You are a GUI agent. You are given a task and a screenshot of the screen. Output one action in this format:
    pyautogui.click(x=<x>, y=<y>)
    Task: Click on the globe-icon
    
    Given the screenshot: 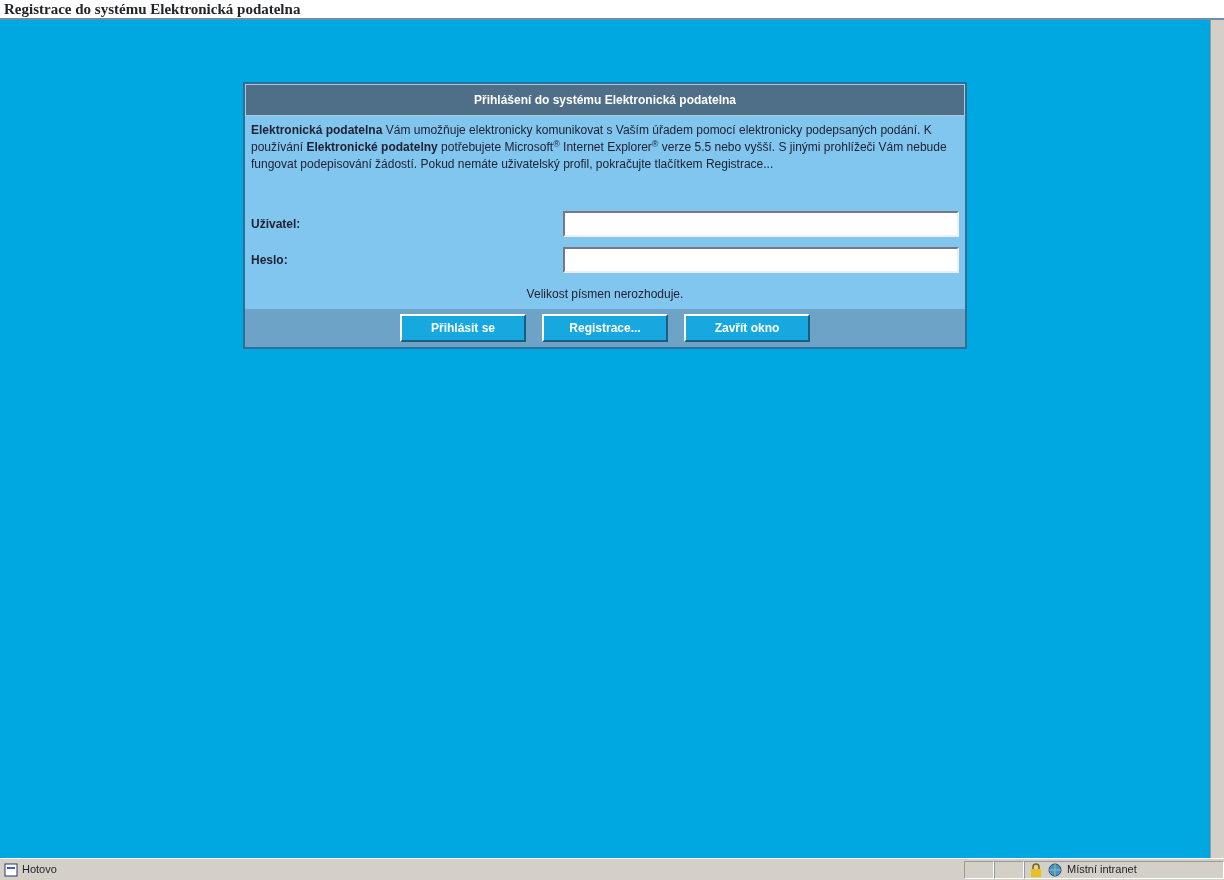 What is the action you would take?
    pyautogui.click(x=1055, y=869)
    